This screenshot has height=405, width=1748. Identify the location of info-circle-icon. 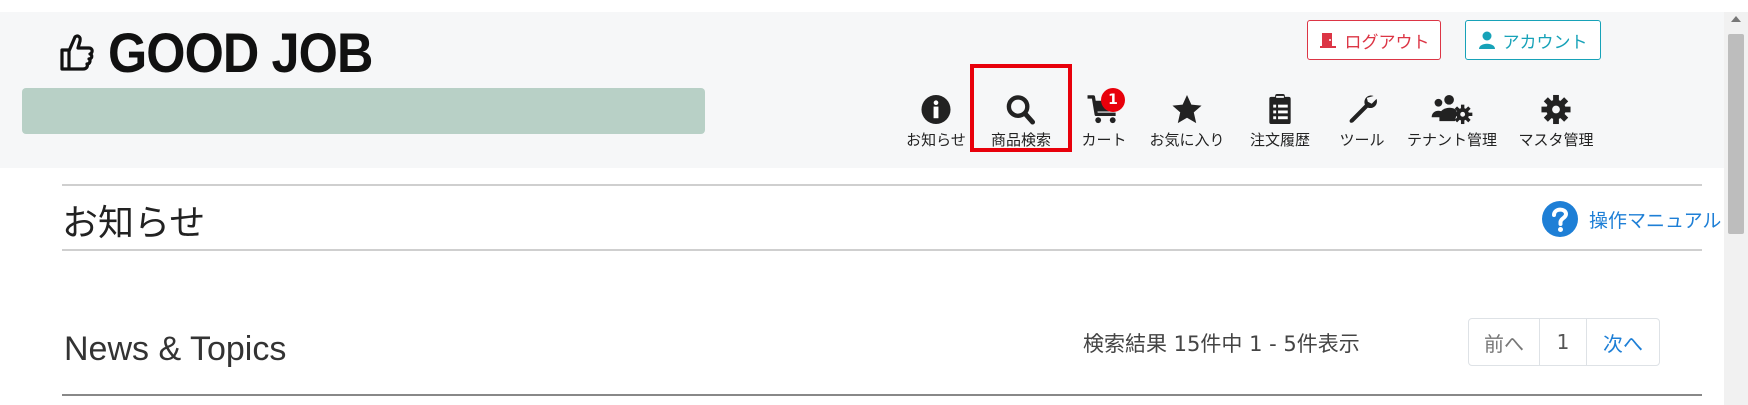
(936, 109).